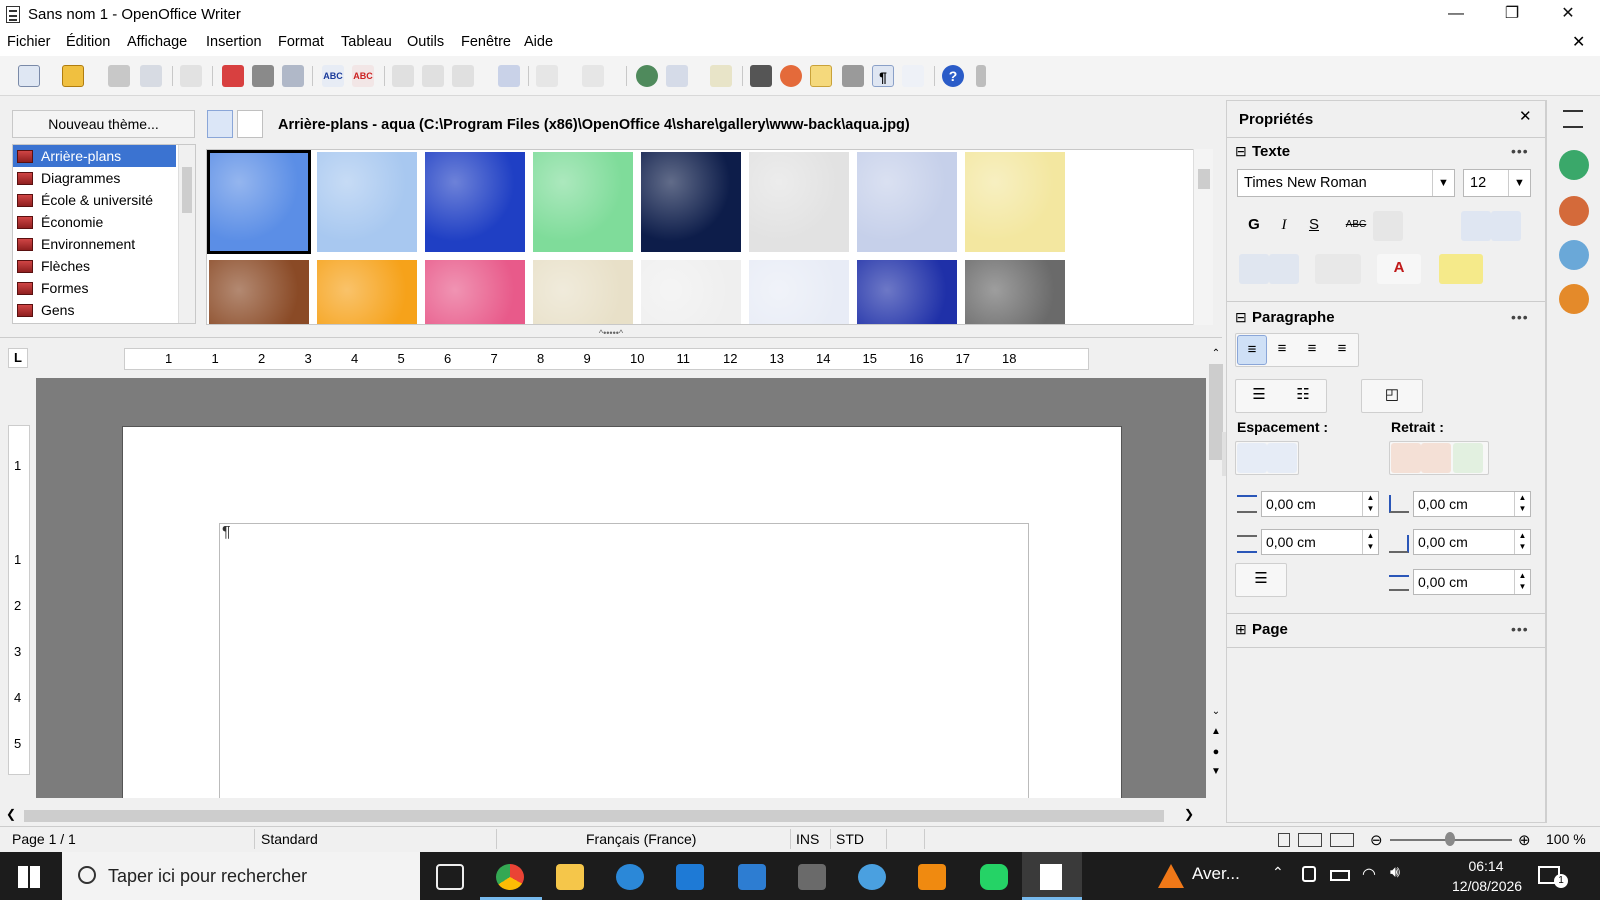 Image resolution: width=1600 pixels, height=900 pixels. I want to click on whatsapp-icon, so click(994, 877).